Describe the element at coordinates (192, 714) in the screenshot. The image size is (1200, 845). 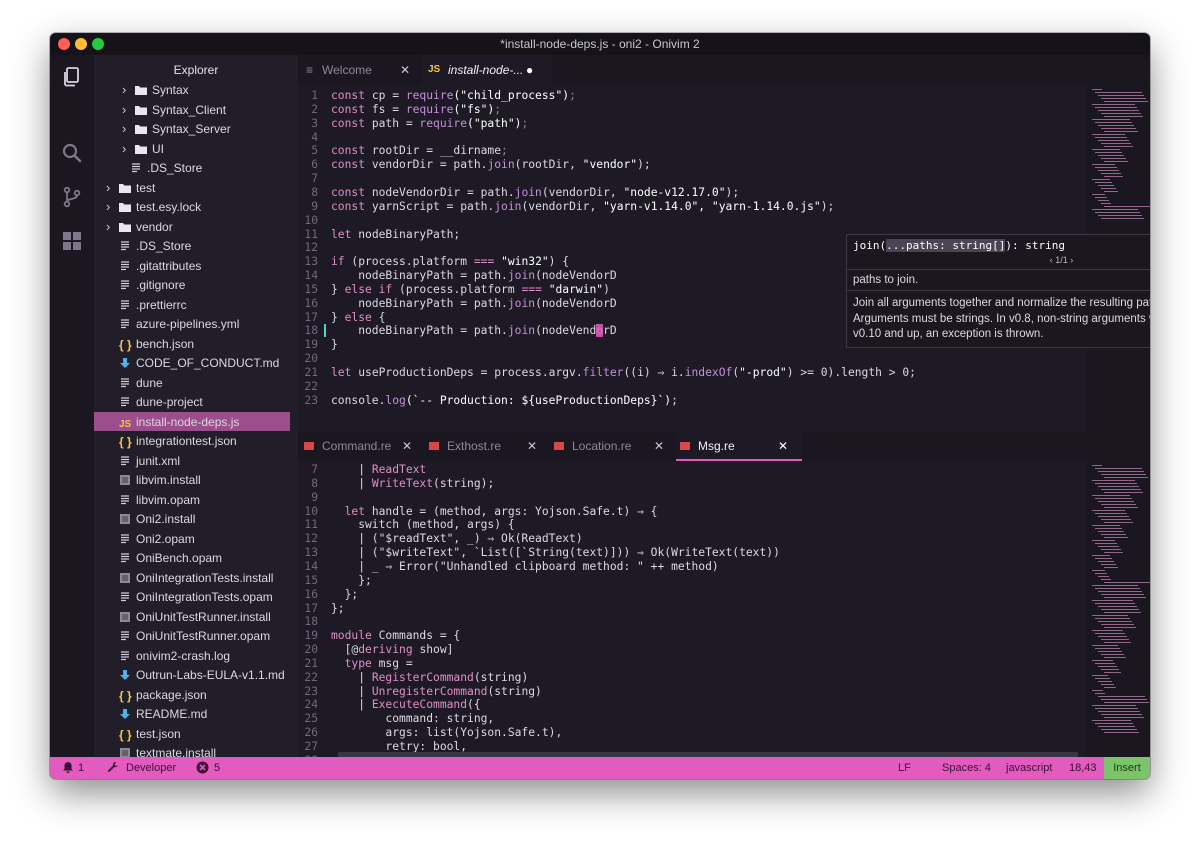
I see `tree-item: README.md` at that location.